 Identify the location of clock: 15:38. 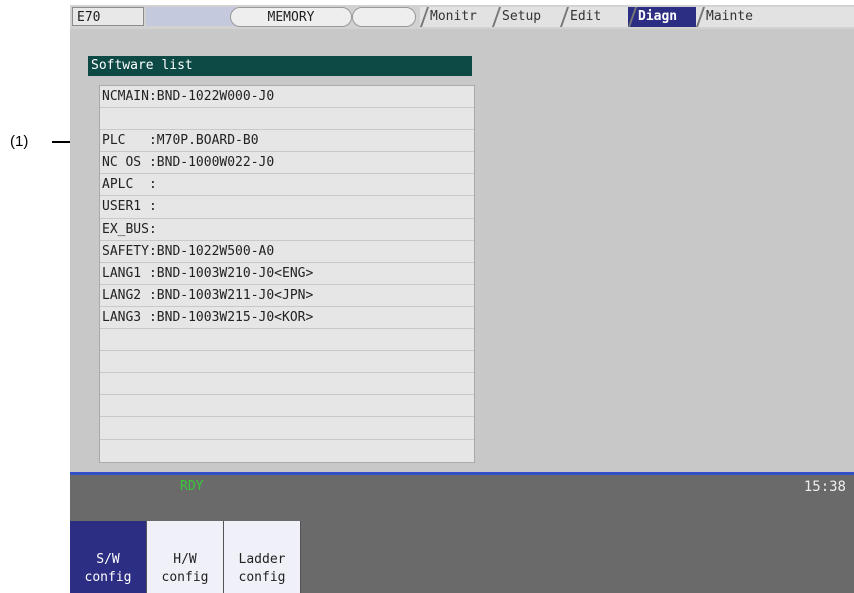
(824, 487).